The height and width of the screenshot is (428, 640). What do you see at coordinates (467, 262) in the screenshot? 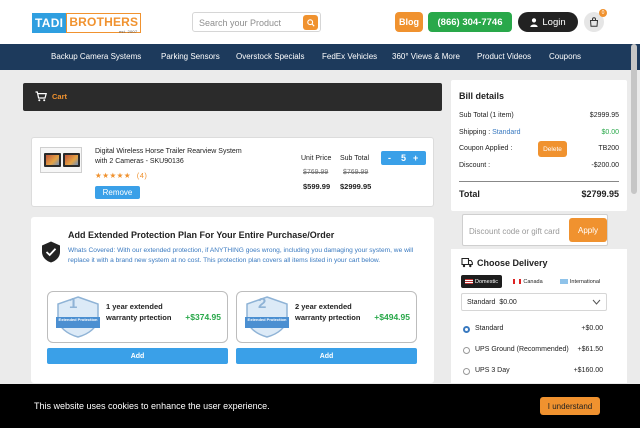
I see `delivery-truck-icon` at bounding box center [467, 262].